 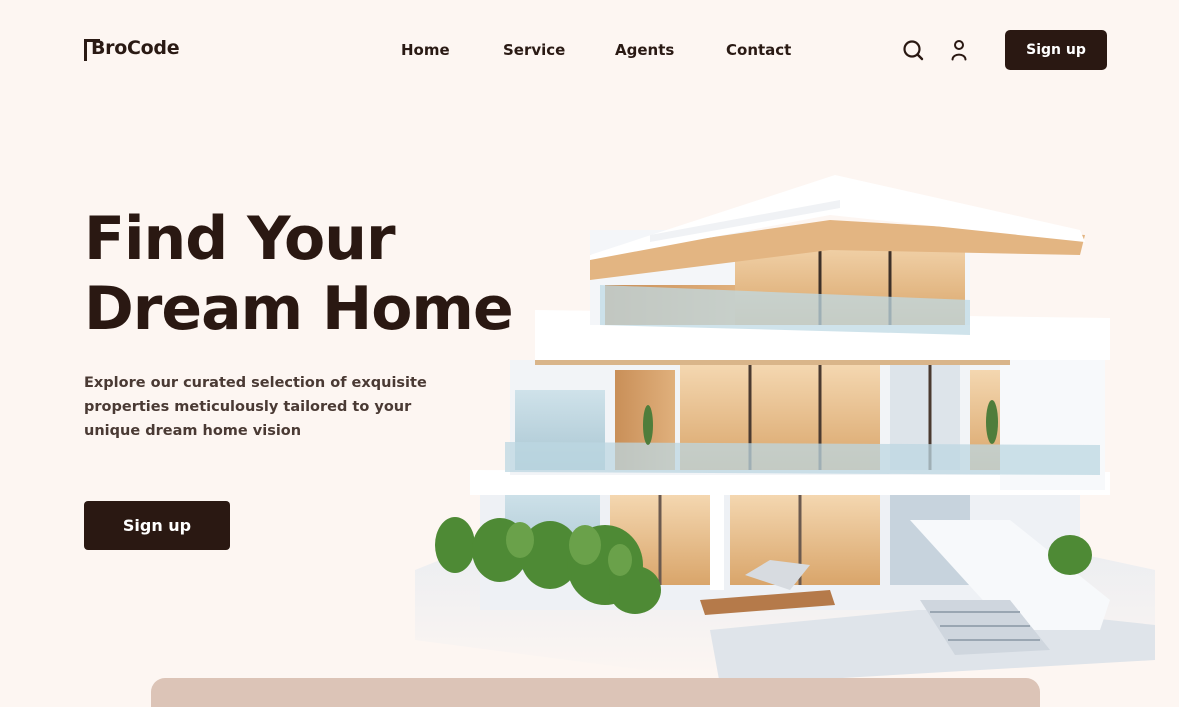 What do you see at coordinates (534, 50) in the screenshot?
I see `nav-link-service: Service` at bounding box center [534, 50].